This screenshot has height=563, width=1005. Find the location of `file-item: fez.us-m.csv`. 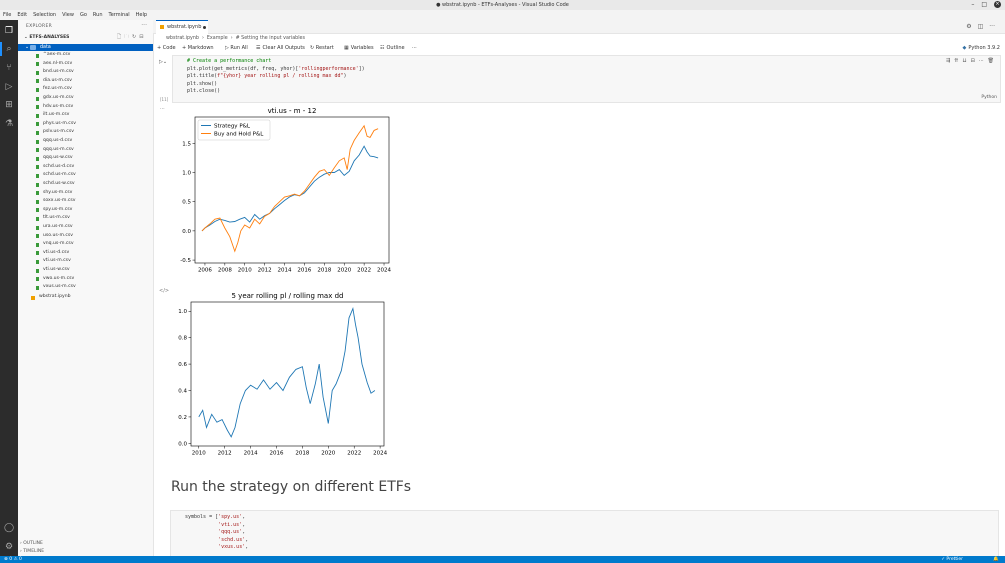

file-item: fez.us-m.csv is located at coordinates (85, 89).